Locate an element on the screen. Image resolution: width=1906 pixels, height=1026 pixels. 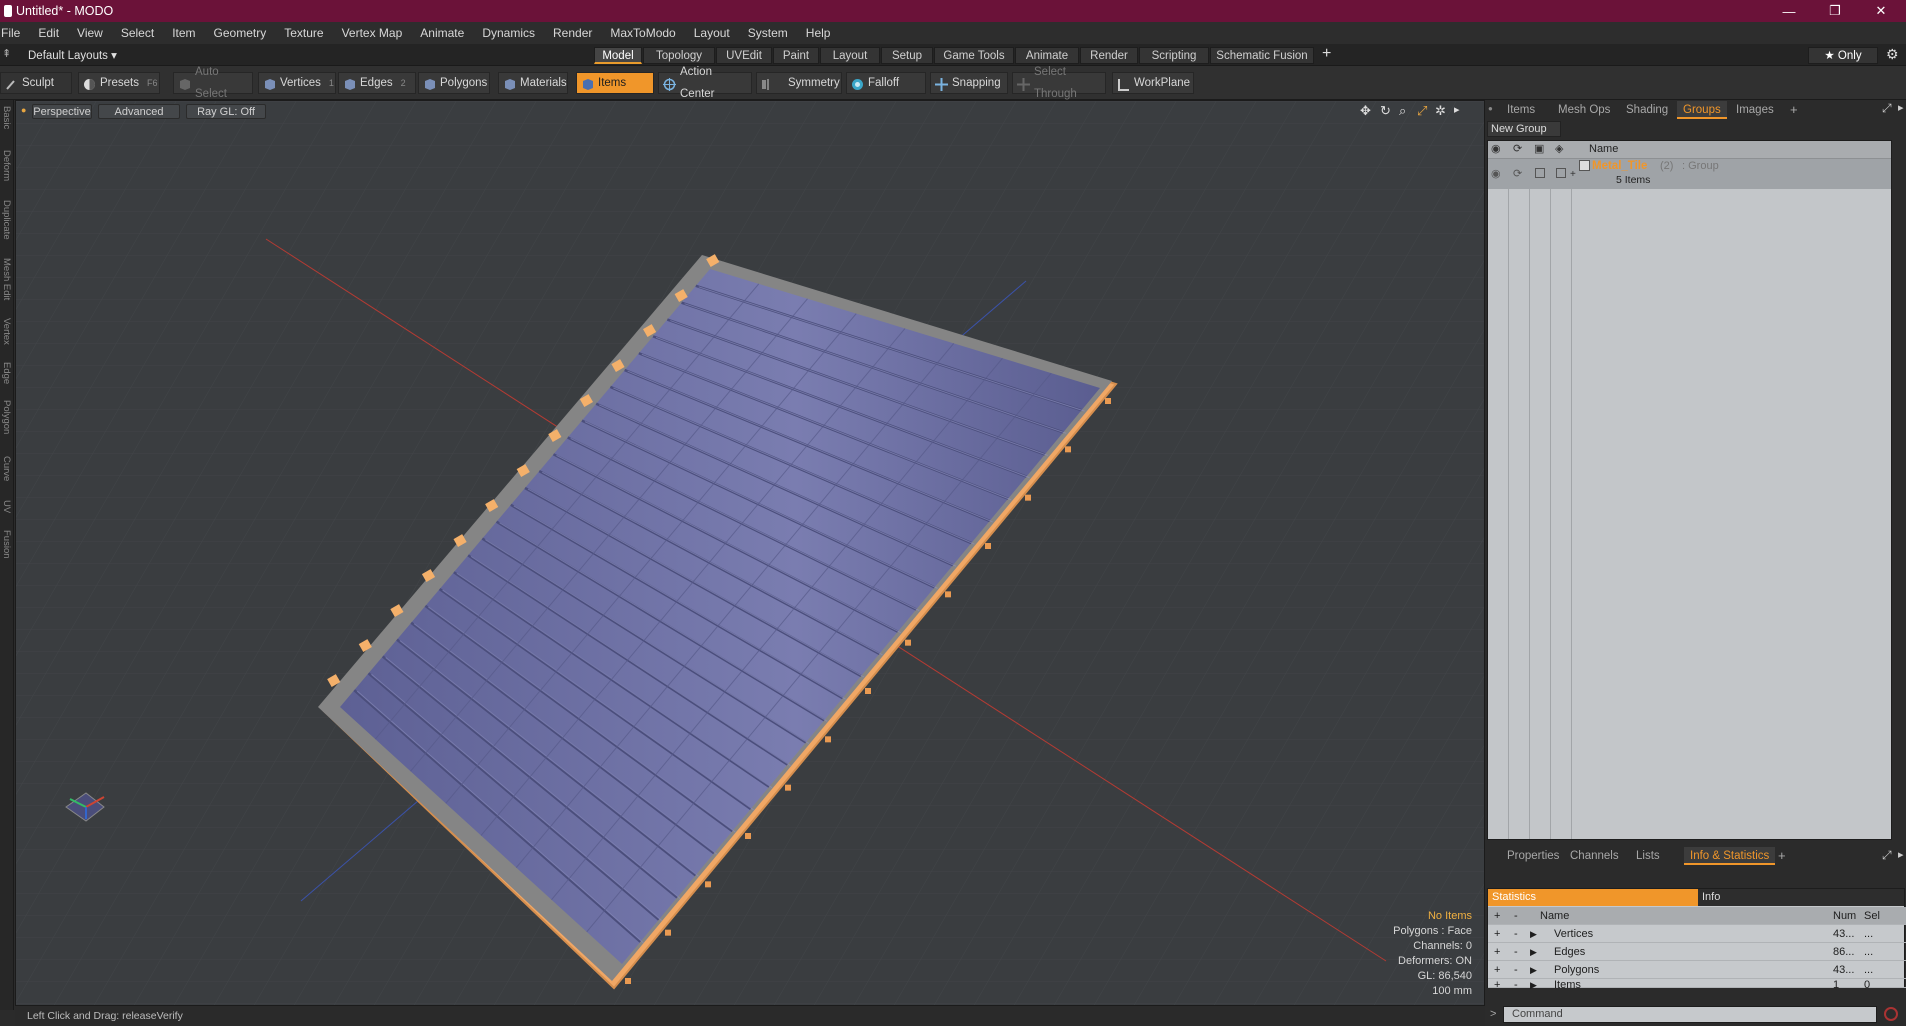
menu-geometry: Geometry is located at coordinates (240, 33).